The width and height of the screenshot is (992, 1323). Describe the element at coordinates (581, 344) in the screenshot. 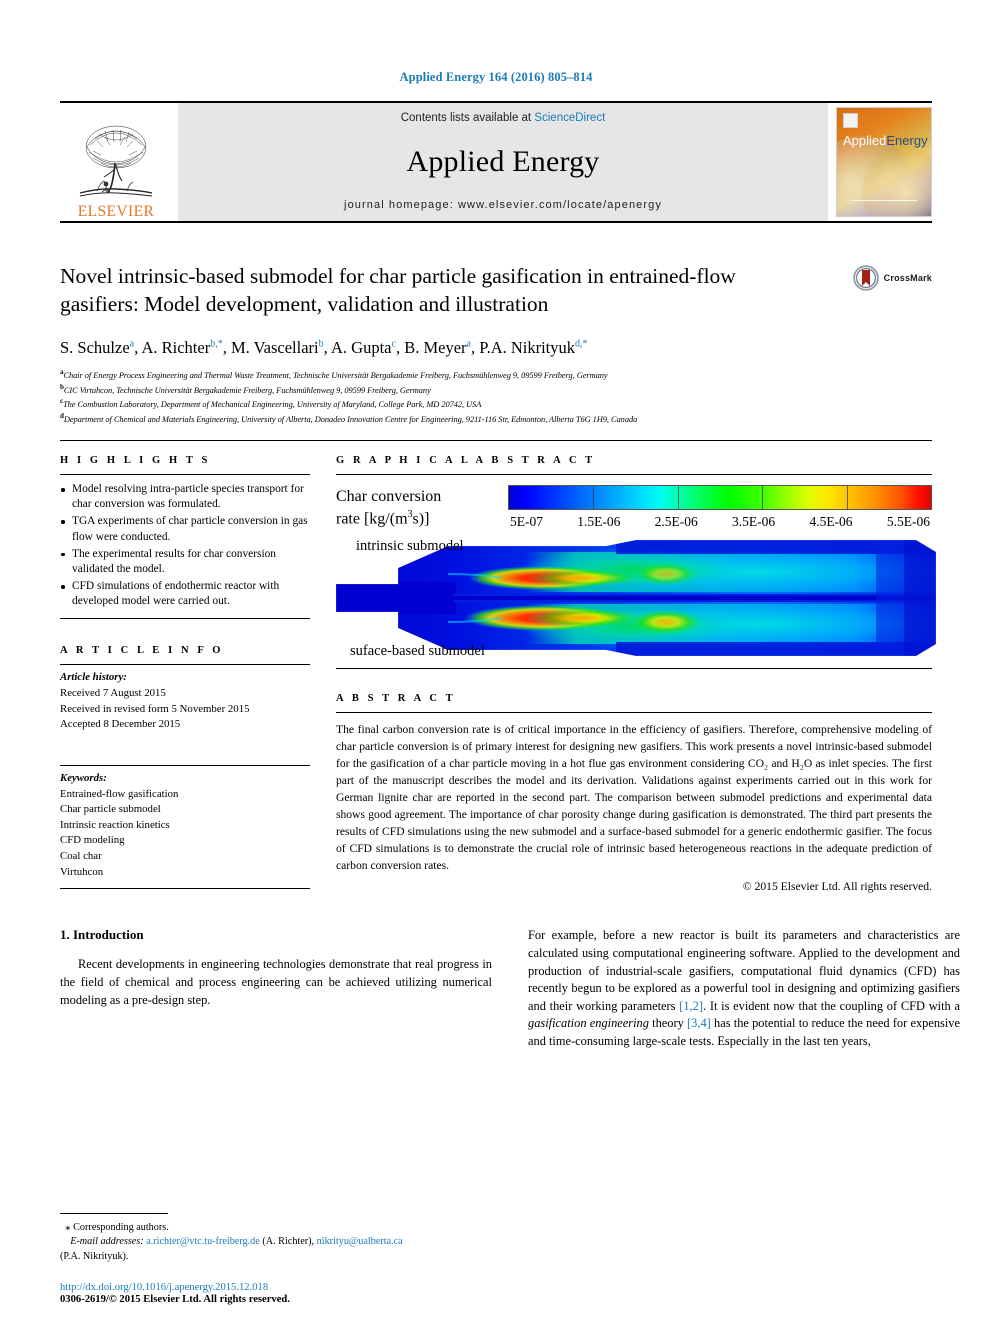

I see `author-affil-mark: d,*` at that location.